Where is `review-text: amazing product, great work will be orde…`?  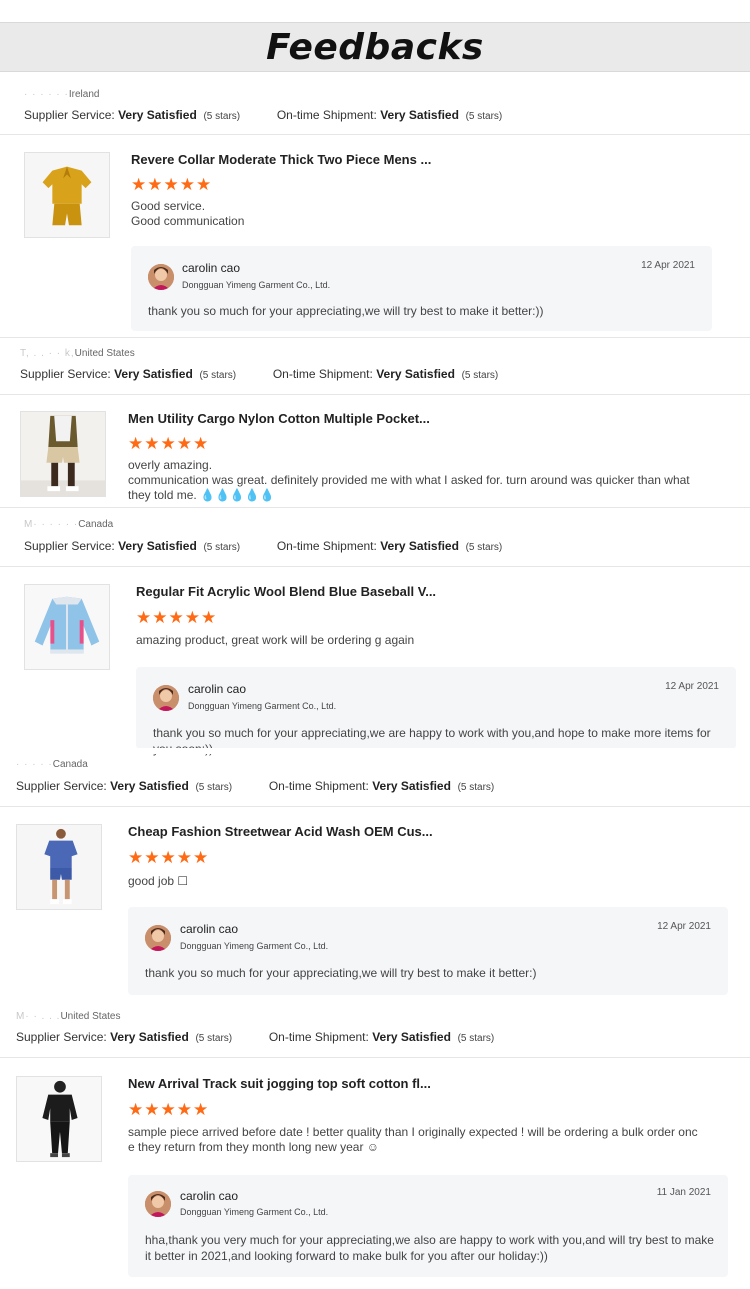
review-text: amazing product, great work will be orde… is located at coordinates (275, 640).